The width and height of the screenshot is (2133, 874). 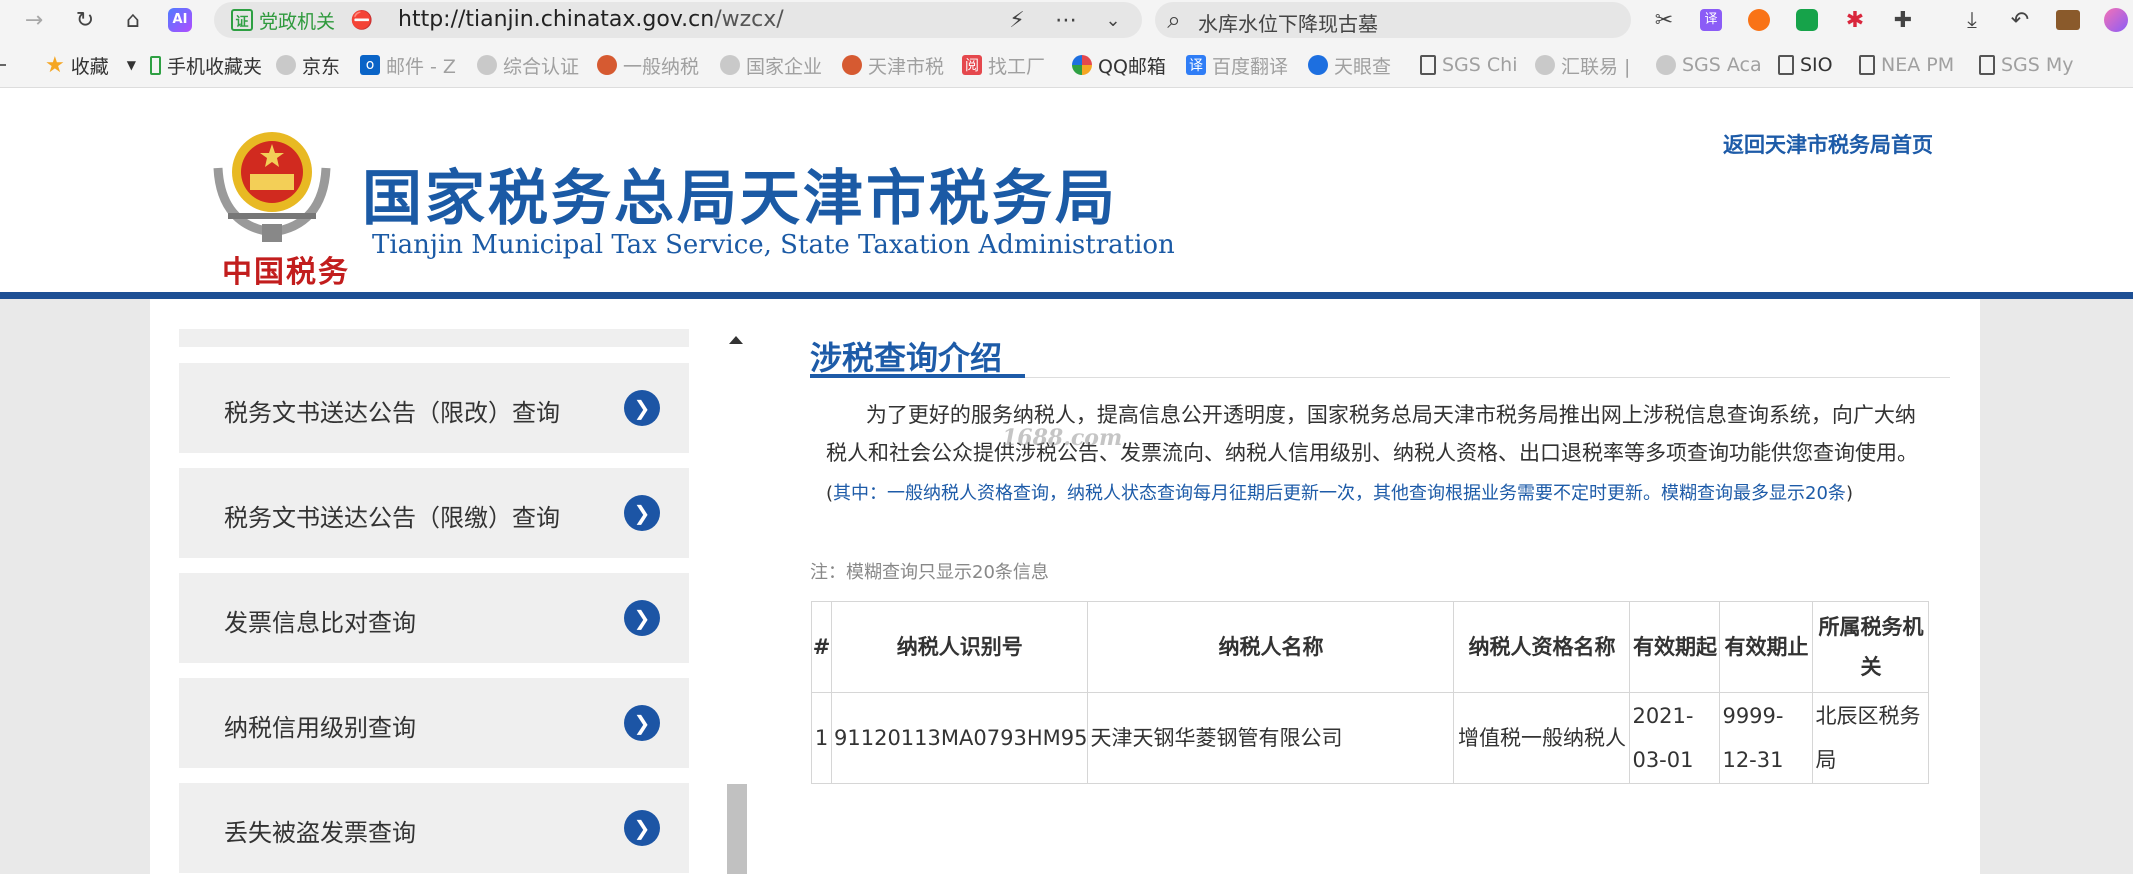 I want to click on scissors-icon: ✂, so click(x=1664, y=20).